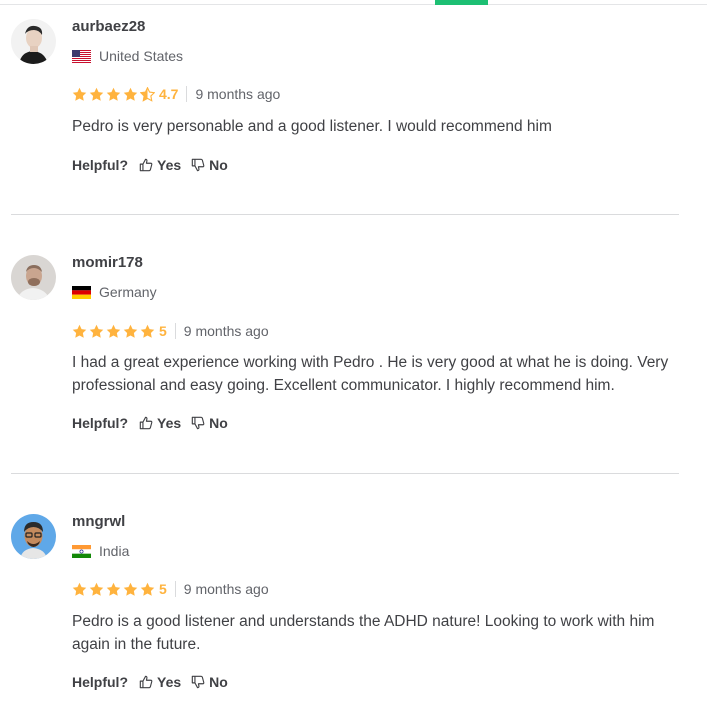 The image size is (707, 710). I want to click on reviewer-country: United States, so click(127, 56).